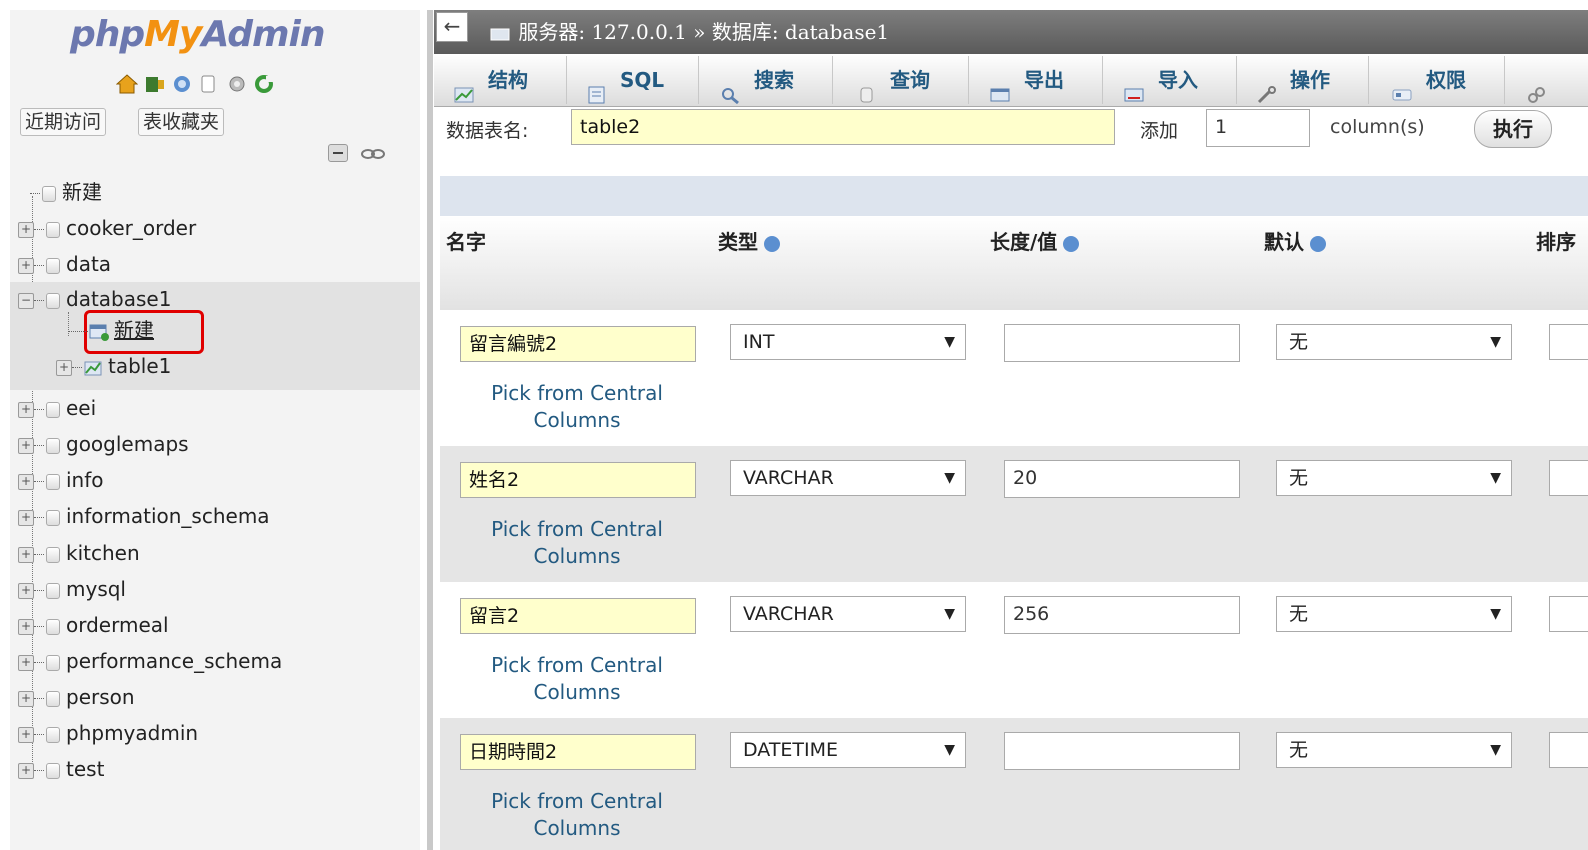 Image resolution: width=1588 pixels, height=850 pixels. Describe the element at coordinates (197, 34) in the screenshot. I see `phpmyadmin-logo: phpMyAdmin` at that location.